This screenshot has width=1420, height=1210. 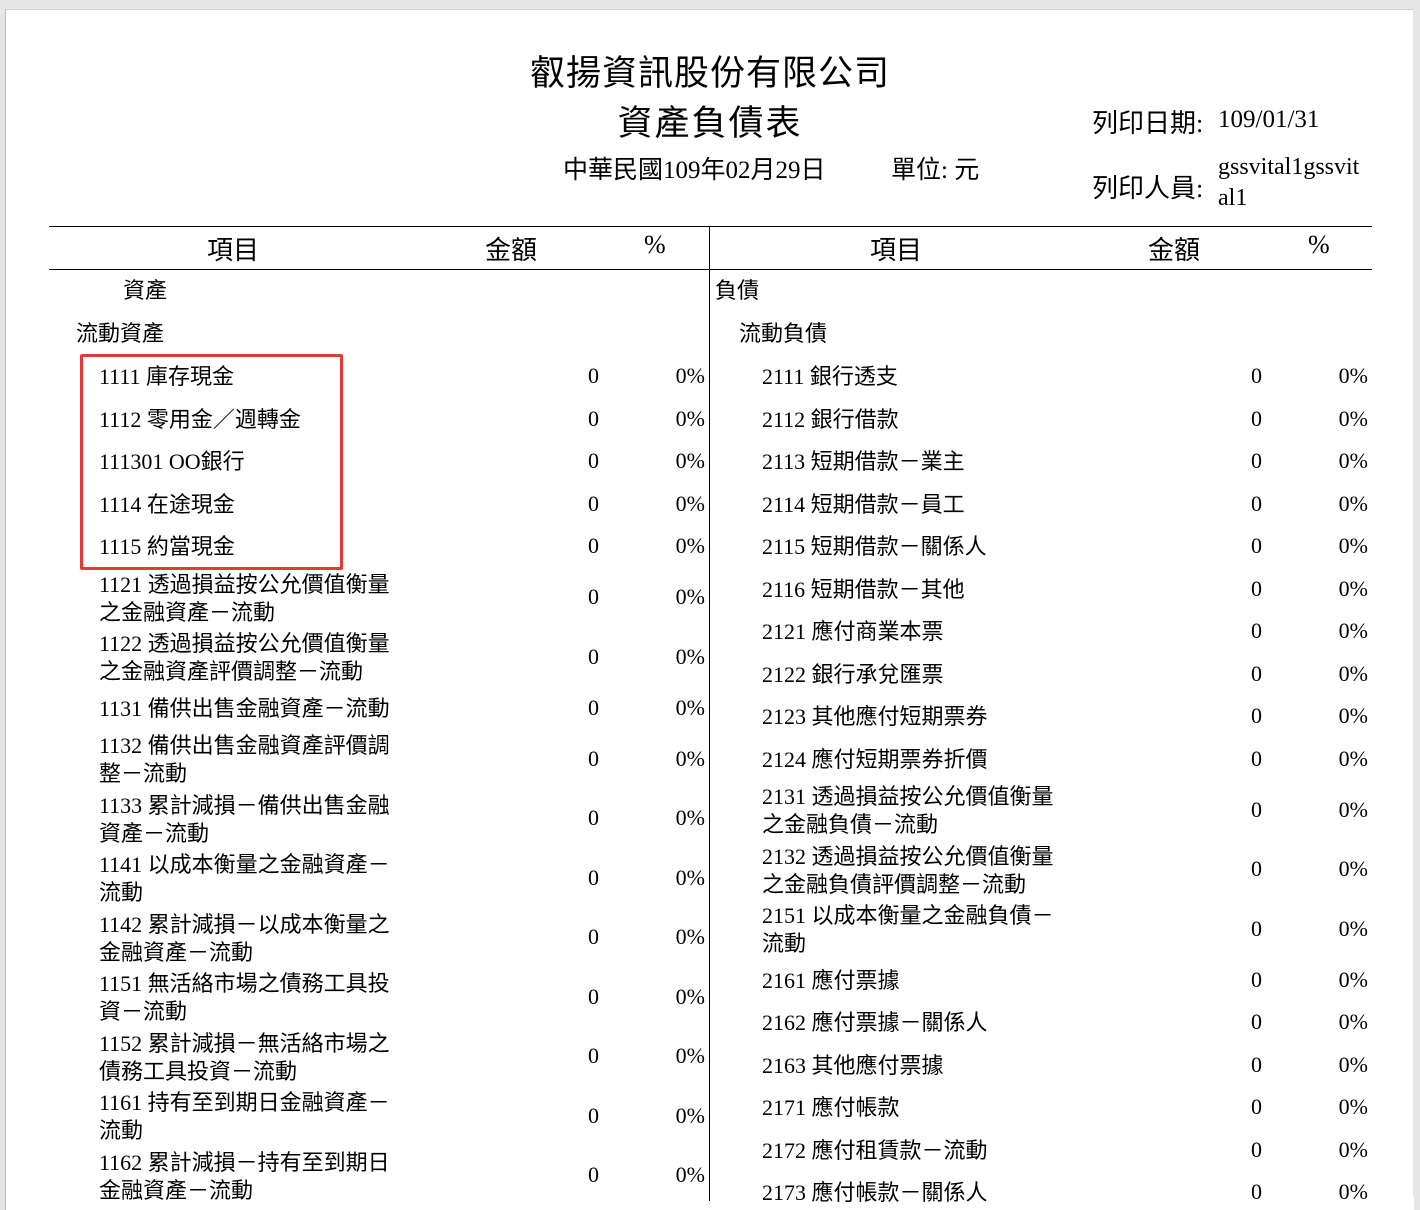 I want to click on right-account-line: 2111 銀行透支, so click(x=830, y=376).